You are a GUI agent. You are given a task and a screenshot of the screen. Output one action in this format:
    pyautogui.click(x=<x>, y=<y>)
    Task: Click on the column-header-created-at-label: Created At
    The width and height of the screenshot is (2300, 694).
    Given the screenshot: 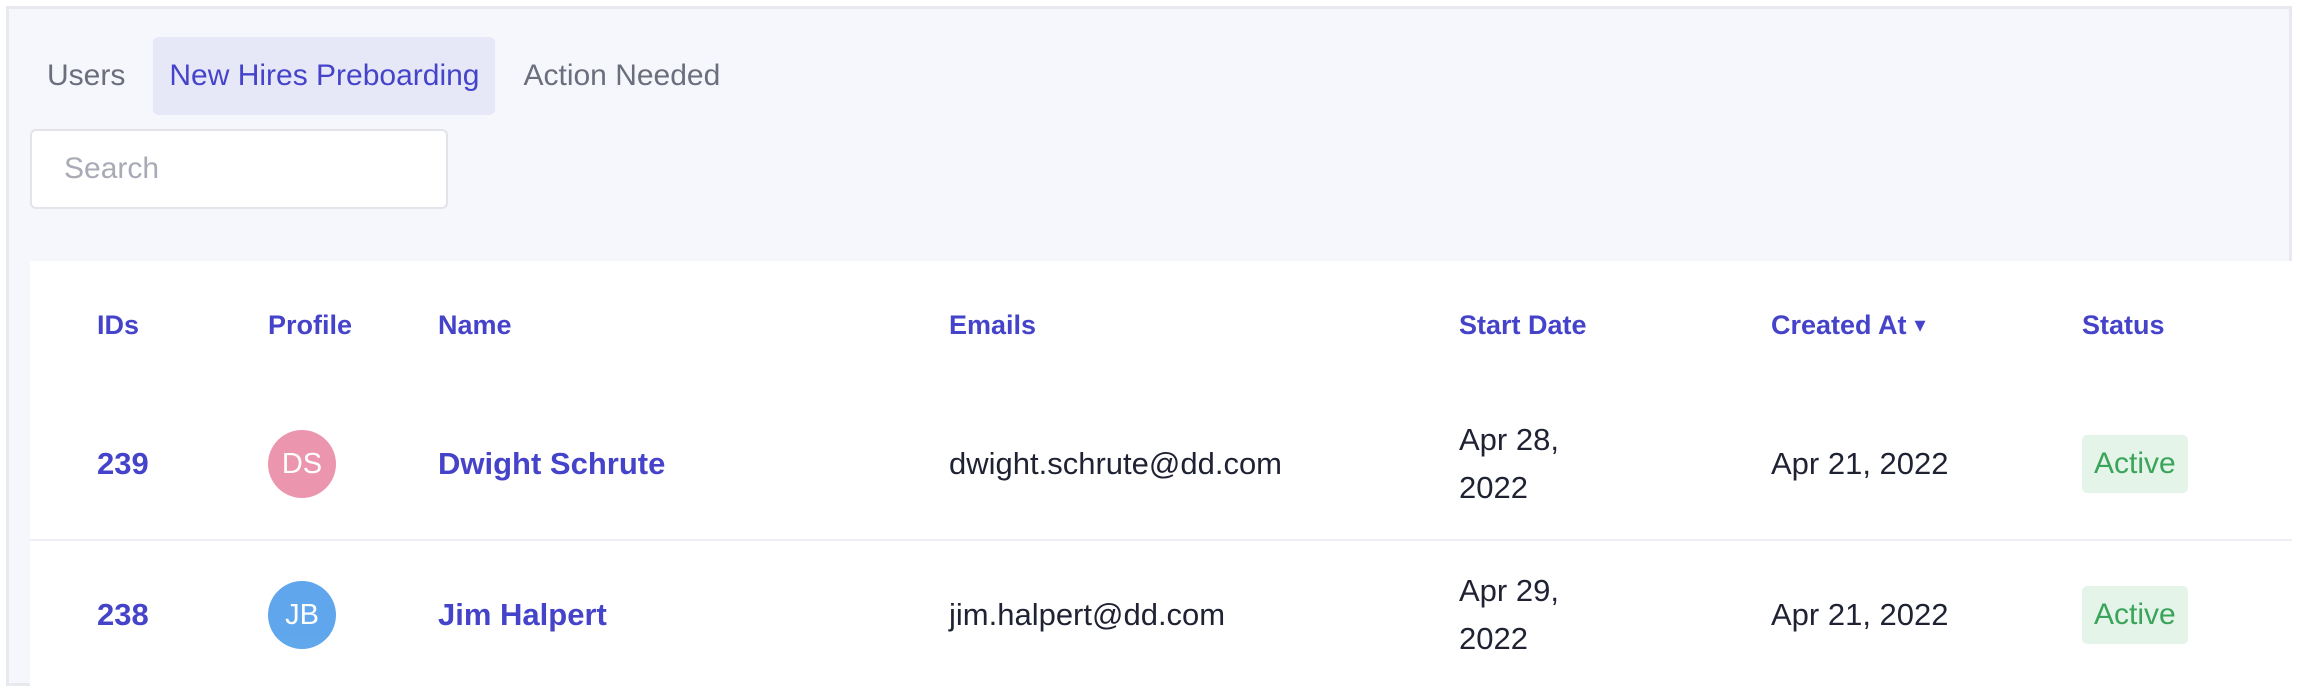 What is the action you would take?
    pyautogui.click(x=1839, y=324)
    